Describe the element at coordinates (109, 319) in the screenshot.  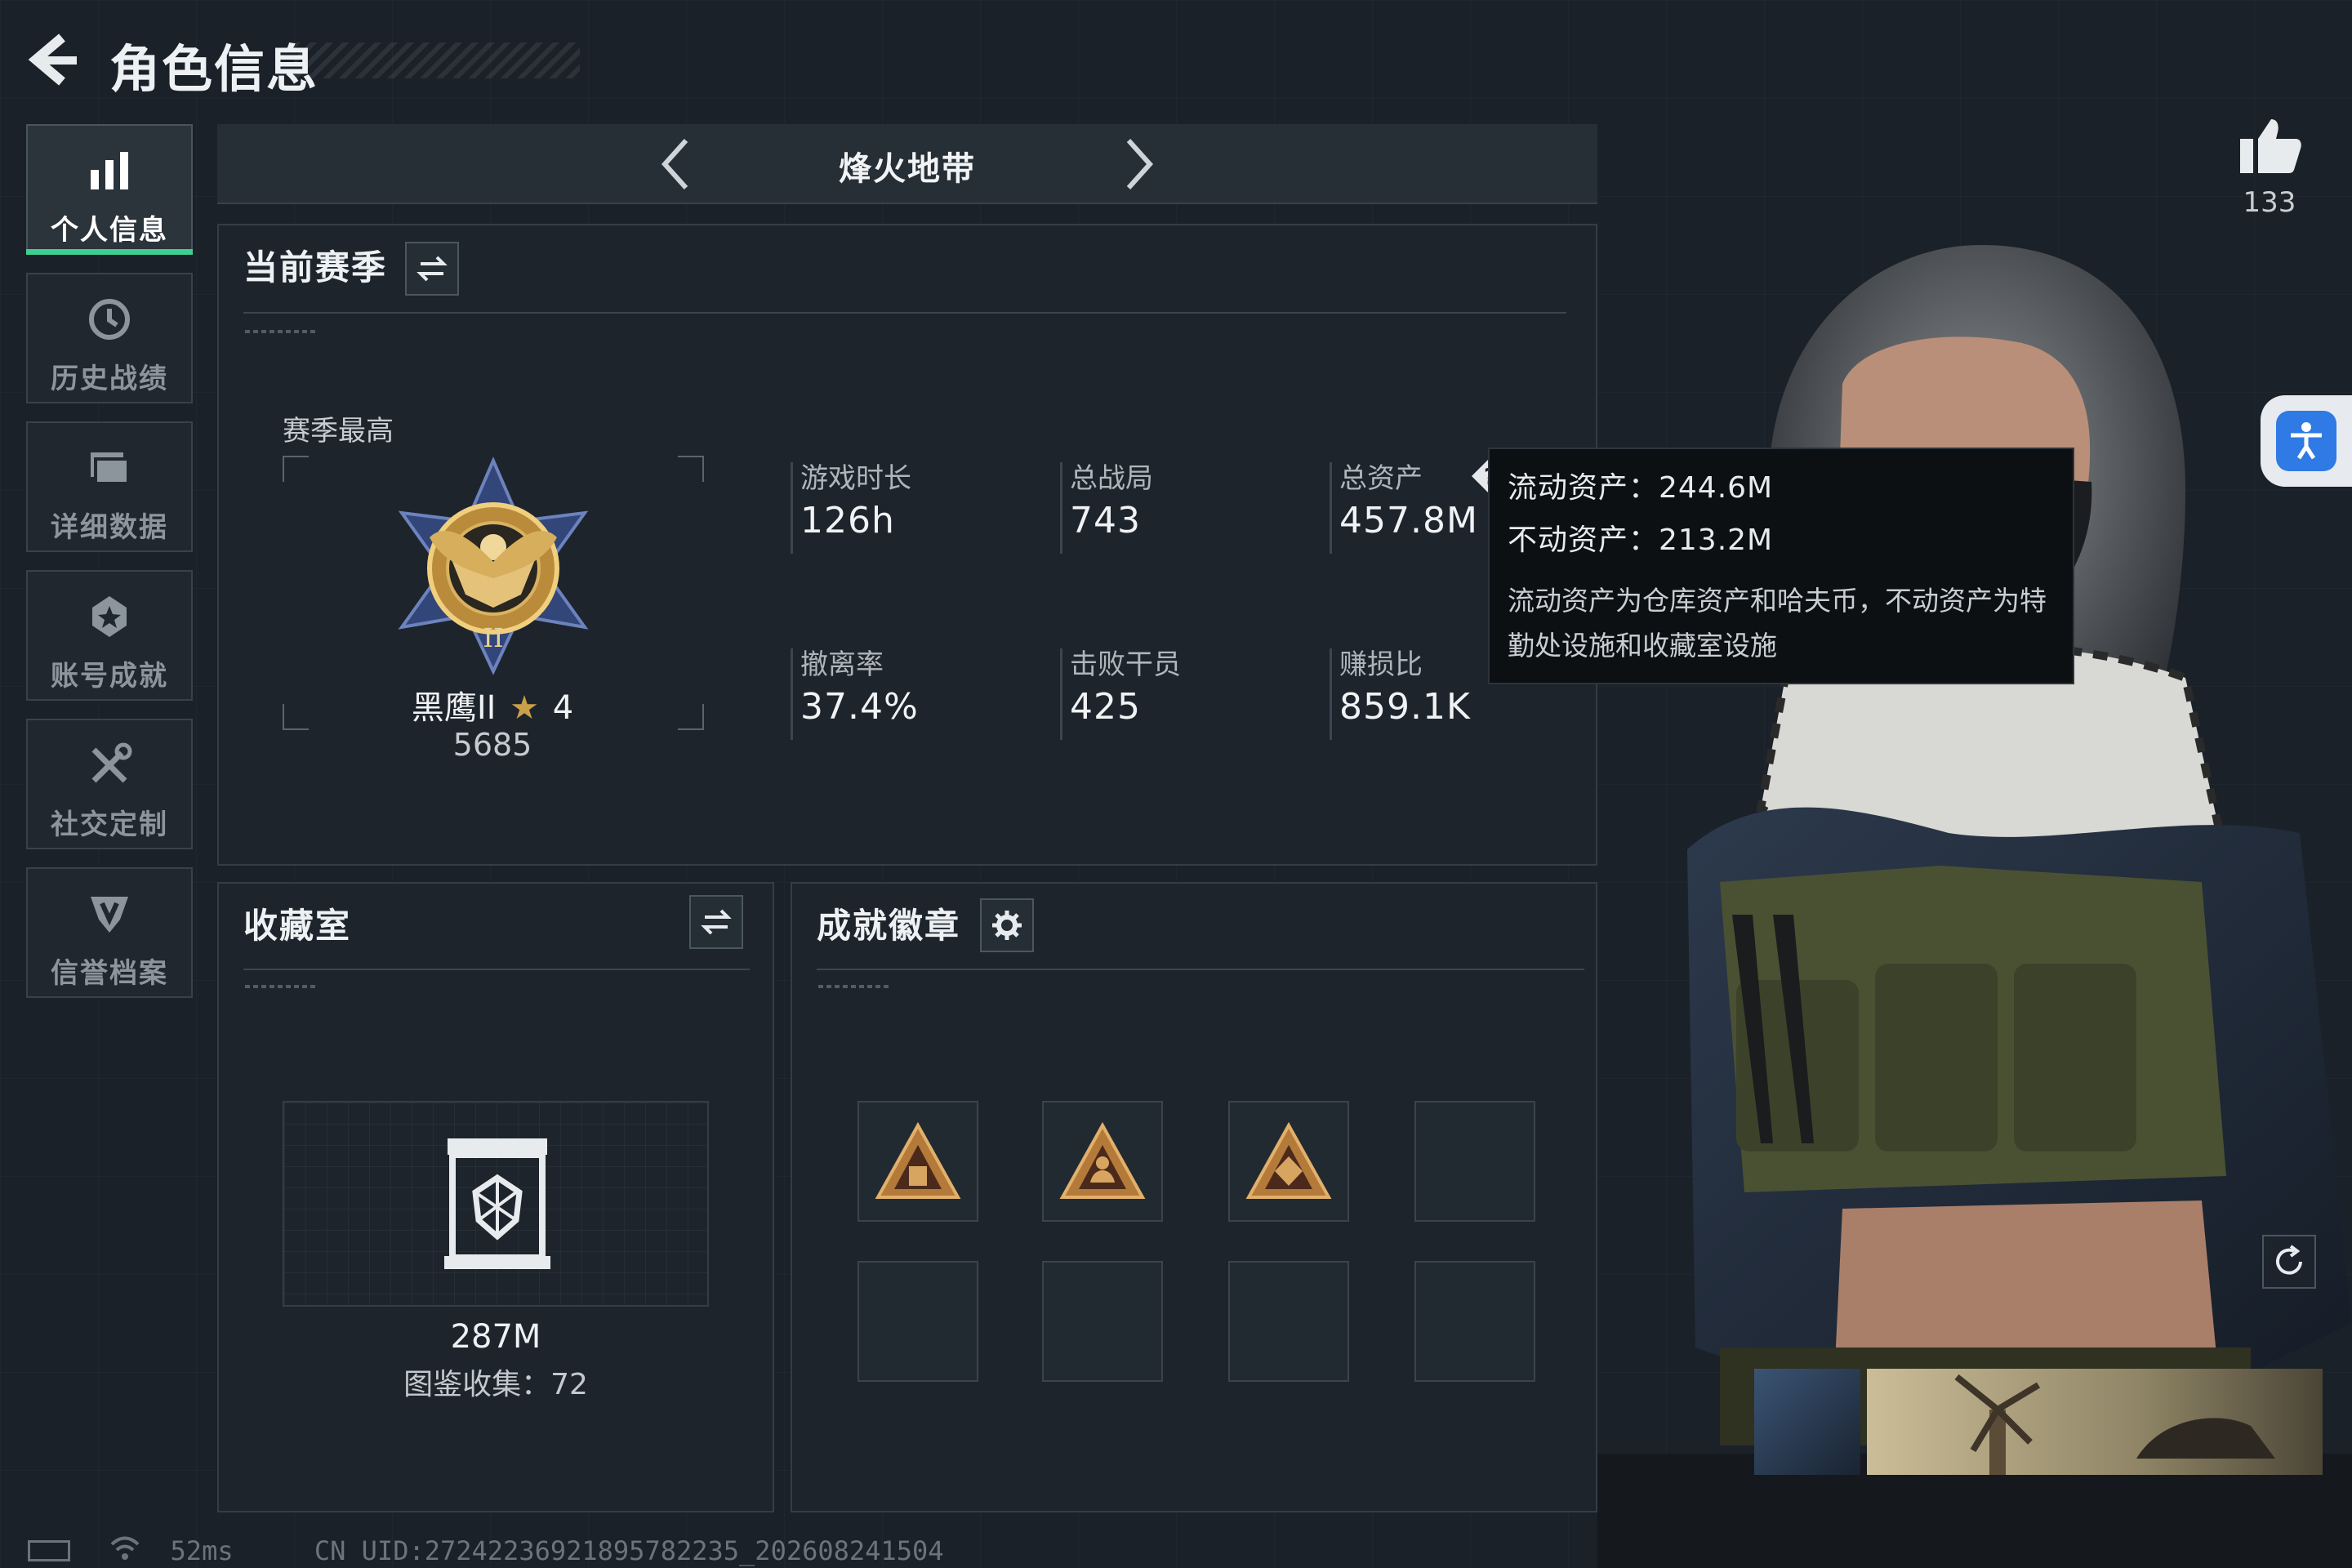
I see `history-clock-icon` at that location.